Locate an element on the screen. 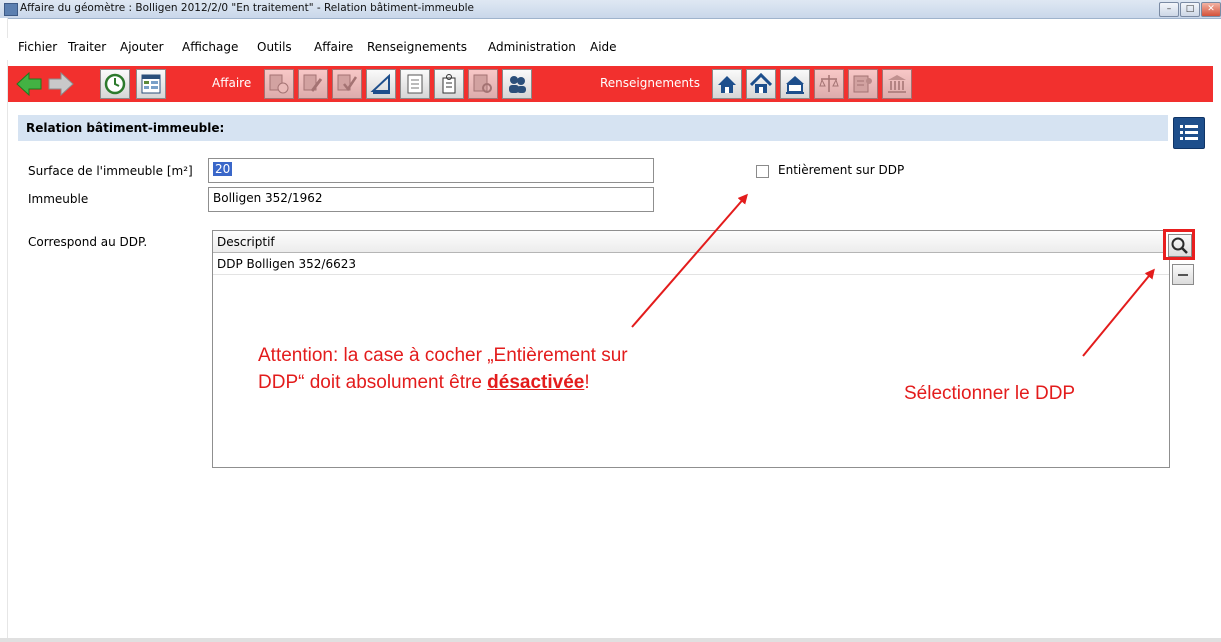 This screenshot has height=642, width=1221. warning-emphasis: désactivée is located at coordinates (536, 382).